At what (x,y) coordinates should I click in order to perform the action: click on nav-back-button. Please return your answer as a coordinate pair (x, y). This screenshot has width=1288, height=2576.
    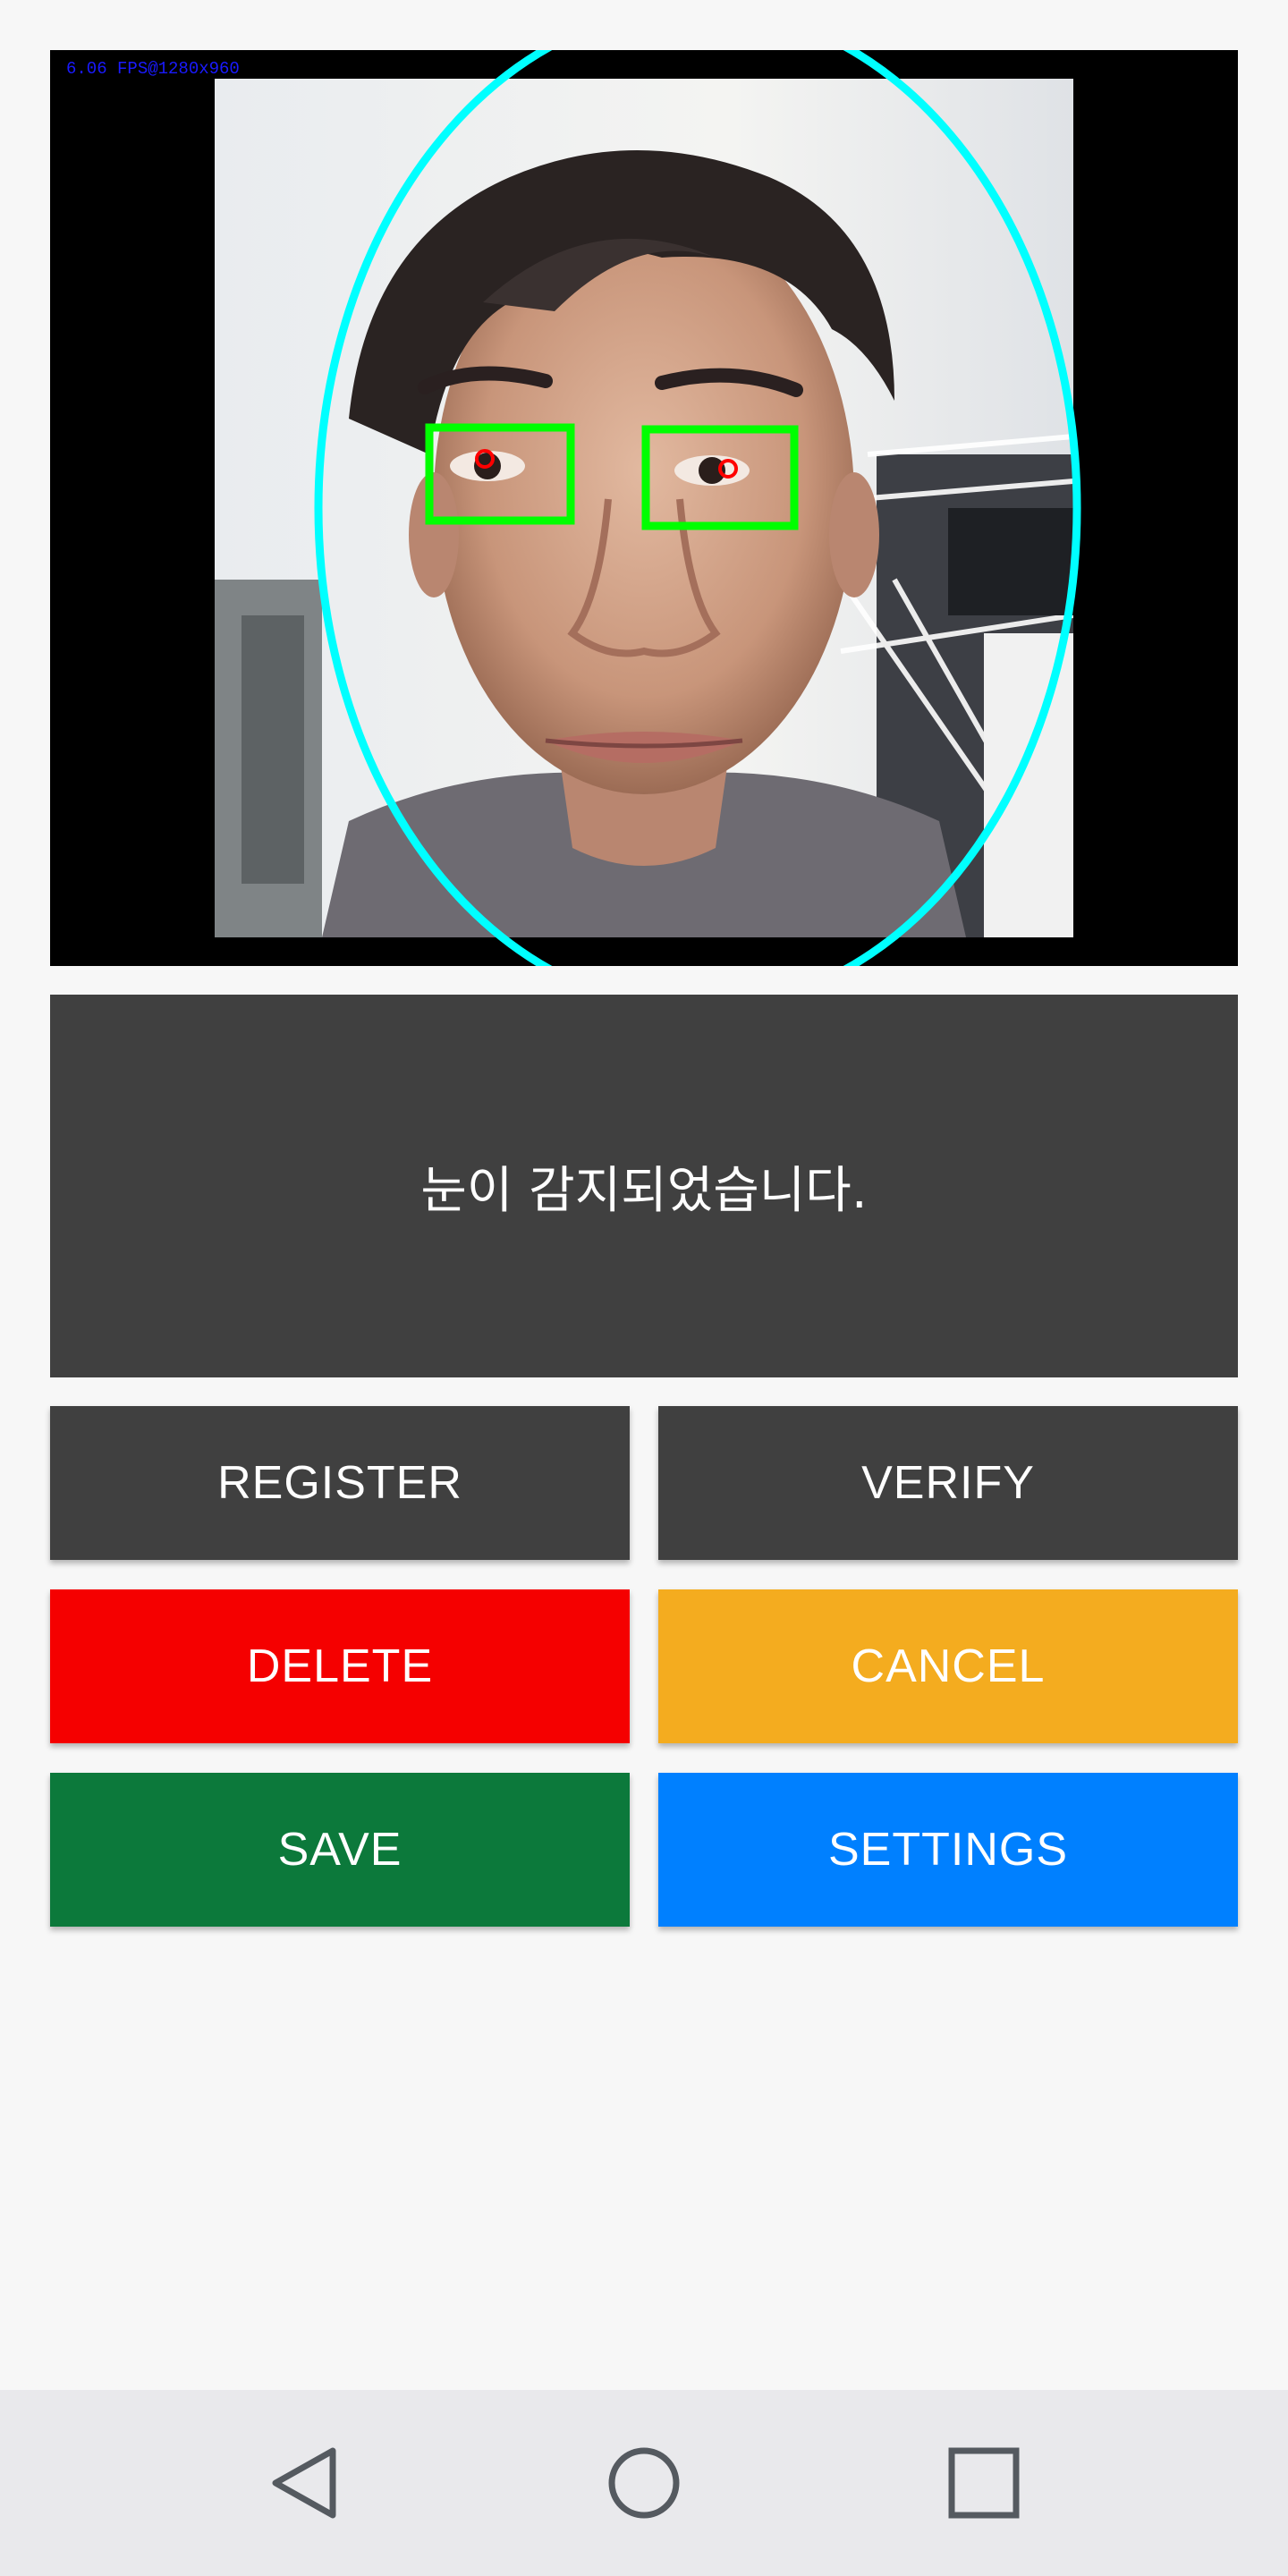
    Looking at the image, I should click on (304, 2483).